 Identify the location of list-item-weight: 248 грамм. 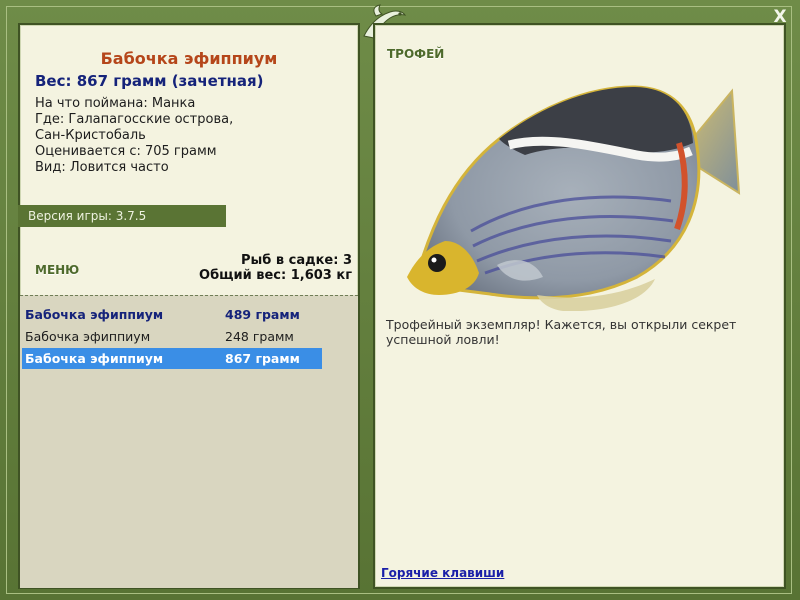
(259, 336).